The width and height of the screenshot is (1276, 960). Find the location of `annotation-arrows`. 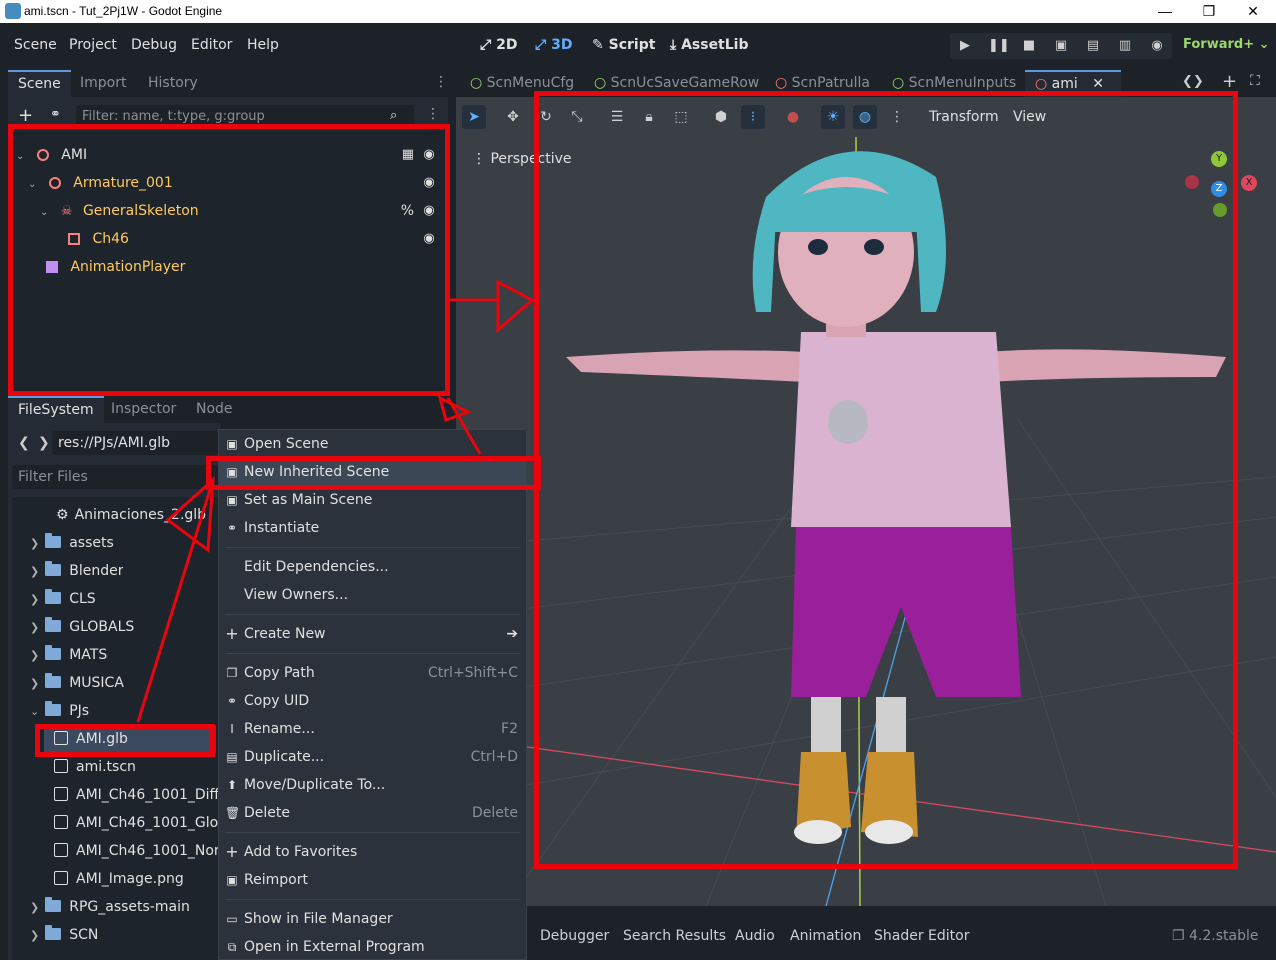

annotation-arrows is located at coordinates (335, 501).